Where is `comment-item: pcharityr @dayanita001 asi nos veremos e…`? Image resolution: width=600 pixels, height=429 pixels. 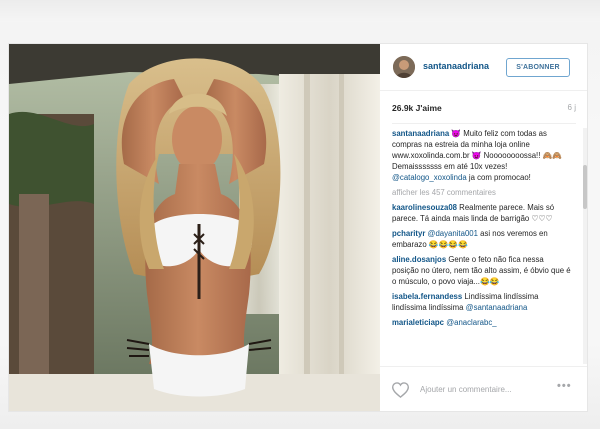
comment-item: pcharityr @dayanita001 asi nos veremos e… is located at coordinates (482, 239).